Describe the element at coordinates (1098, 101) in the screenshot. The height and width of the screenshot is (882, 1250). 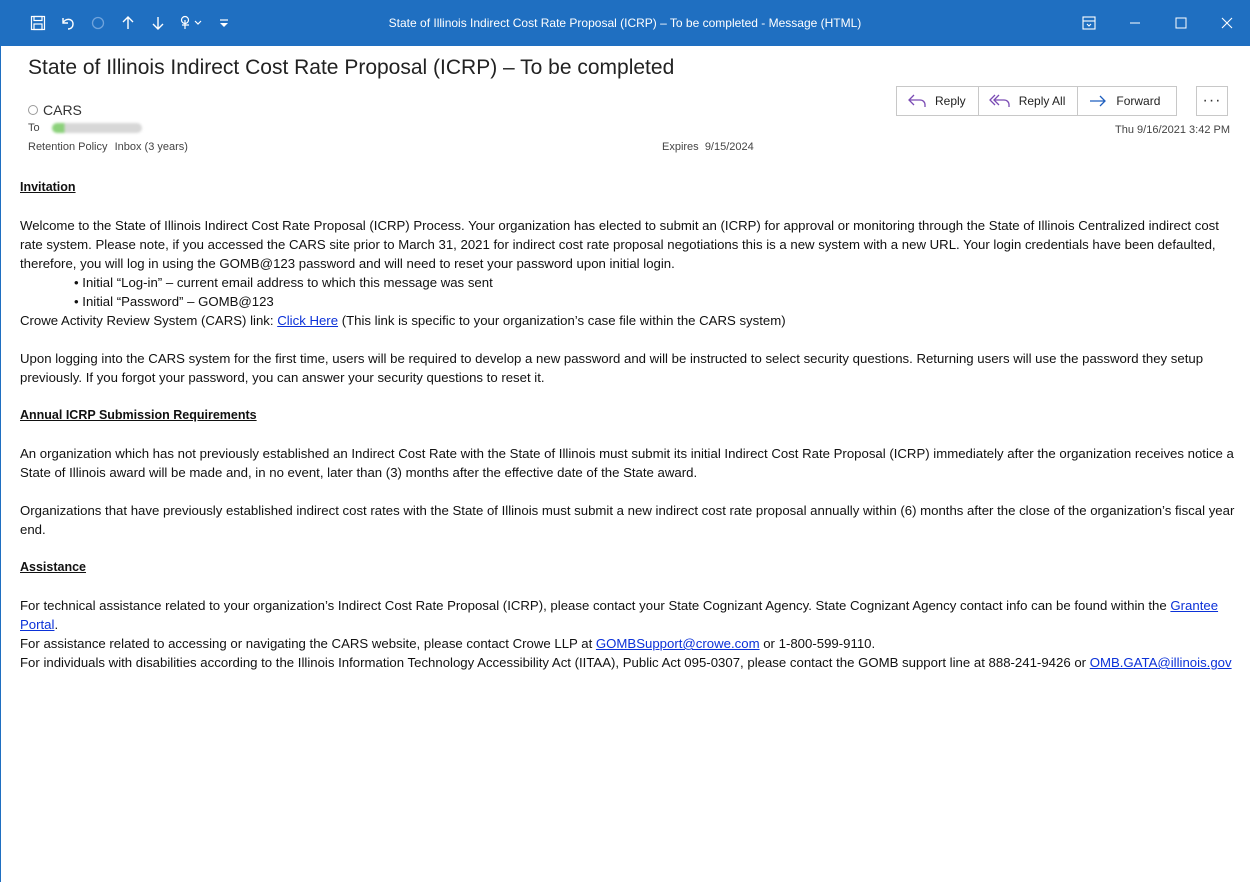
I see `forward-icon` at that location.